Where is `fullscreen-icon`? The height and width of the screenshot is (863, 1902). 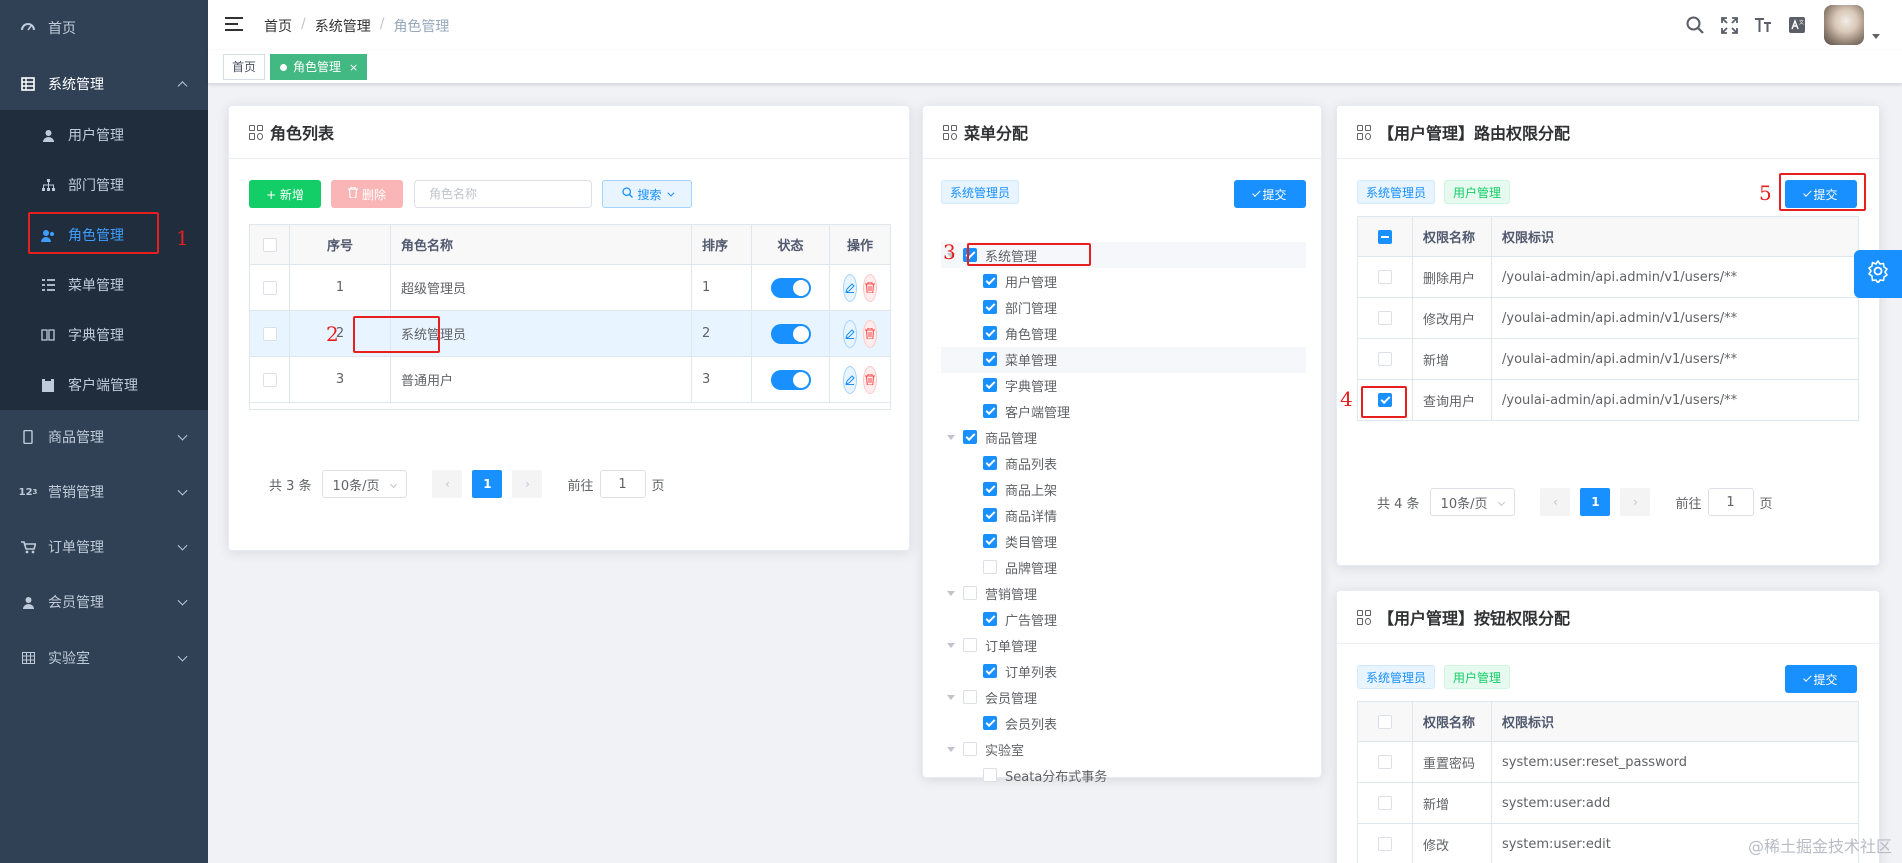
fullscreen-icon is located at coordinates (1729, 25).